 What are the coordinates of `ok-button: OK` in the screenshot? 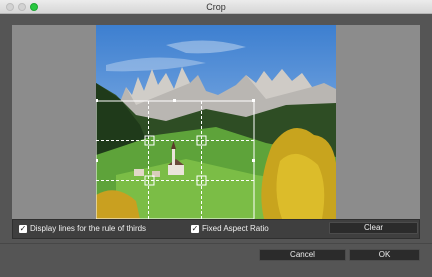 It's located at (384, 255).